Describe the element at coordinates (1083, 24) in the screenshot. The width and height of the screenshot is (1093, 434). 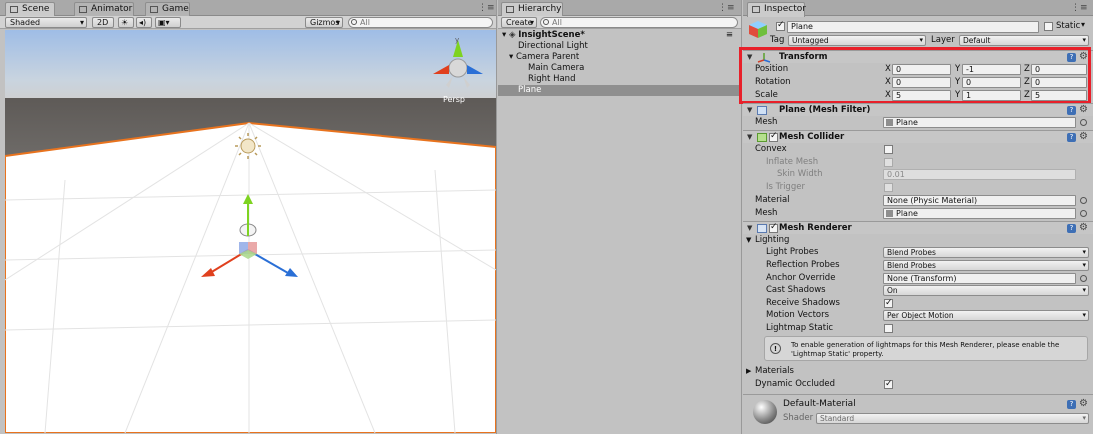
I see `static-dropdown-icon: ▾` at that location.